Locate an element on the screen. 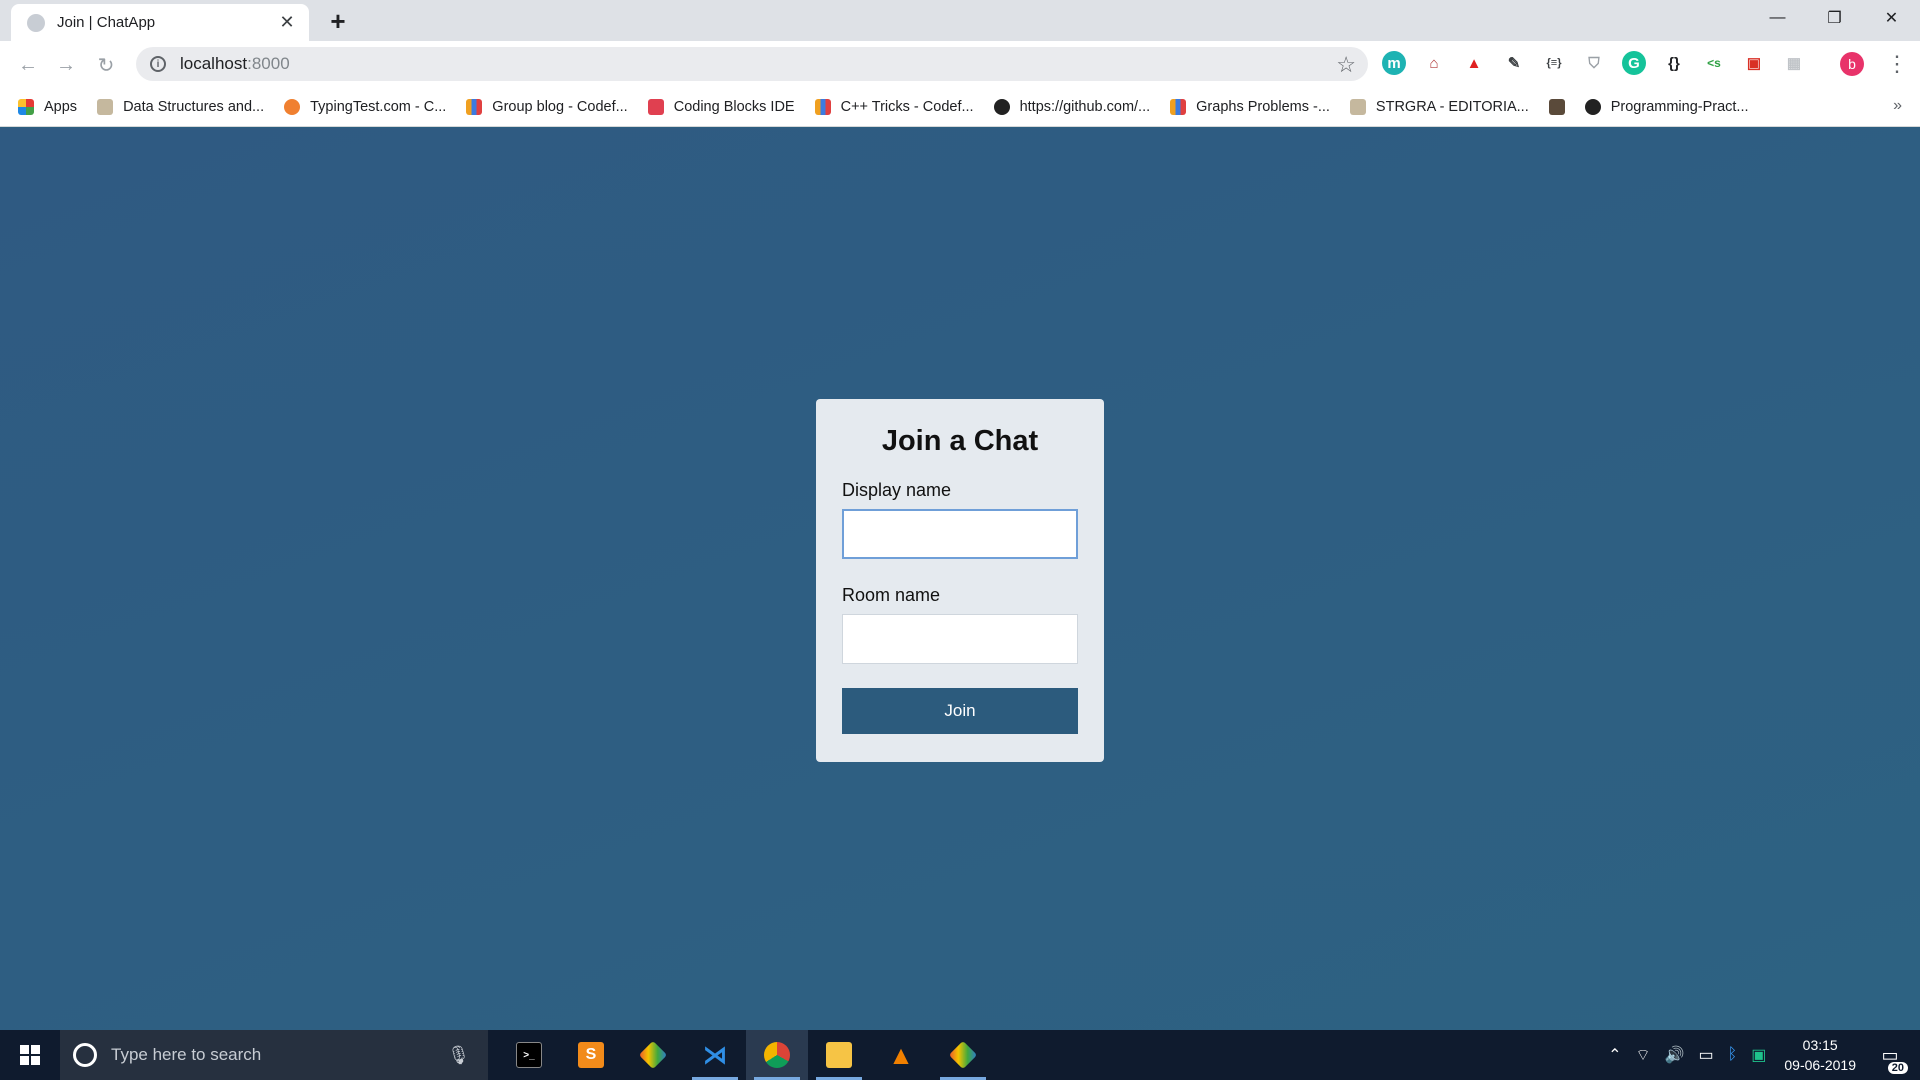  search-placeholder: Type here to search is located at coordinates (186, 1054).